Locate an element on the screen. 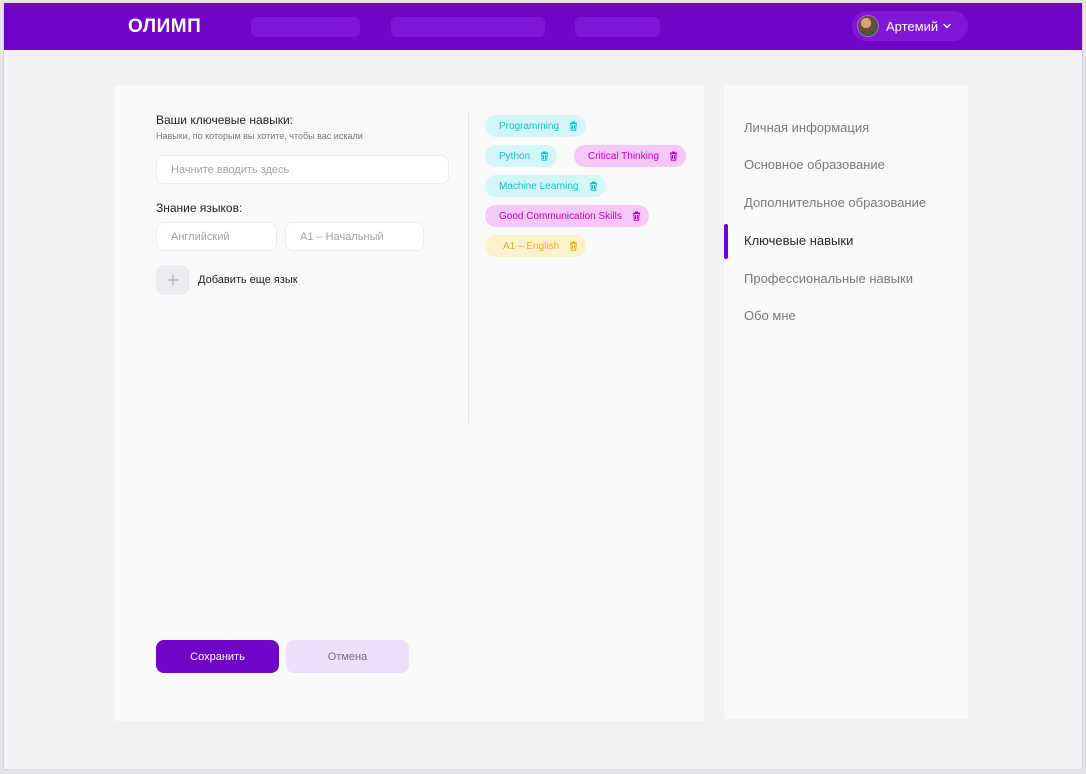  user-name: Артемий is located at coordinates (912, 26).